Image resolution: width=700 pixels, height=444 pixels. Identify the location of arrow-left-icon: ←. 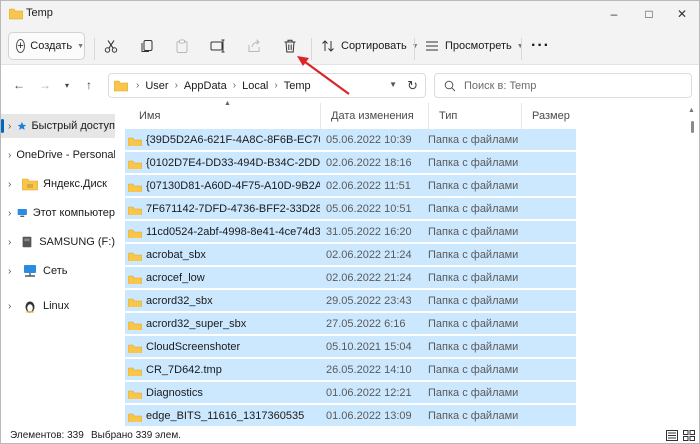
(19, 85).